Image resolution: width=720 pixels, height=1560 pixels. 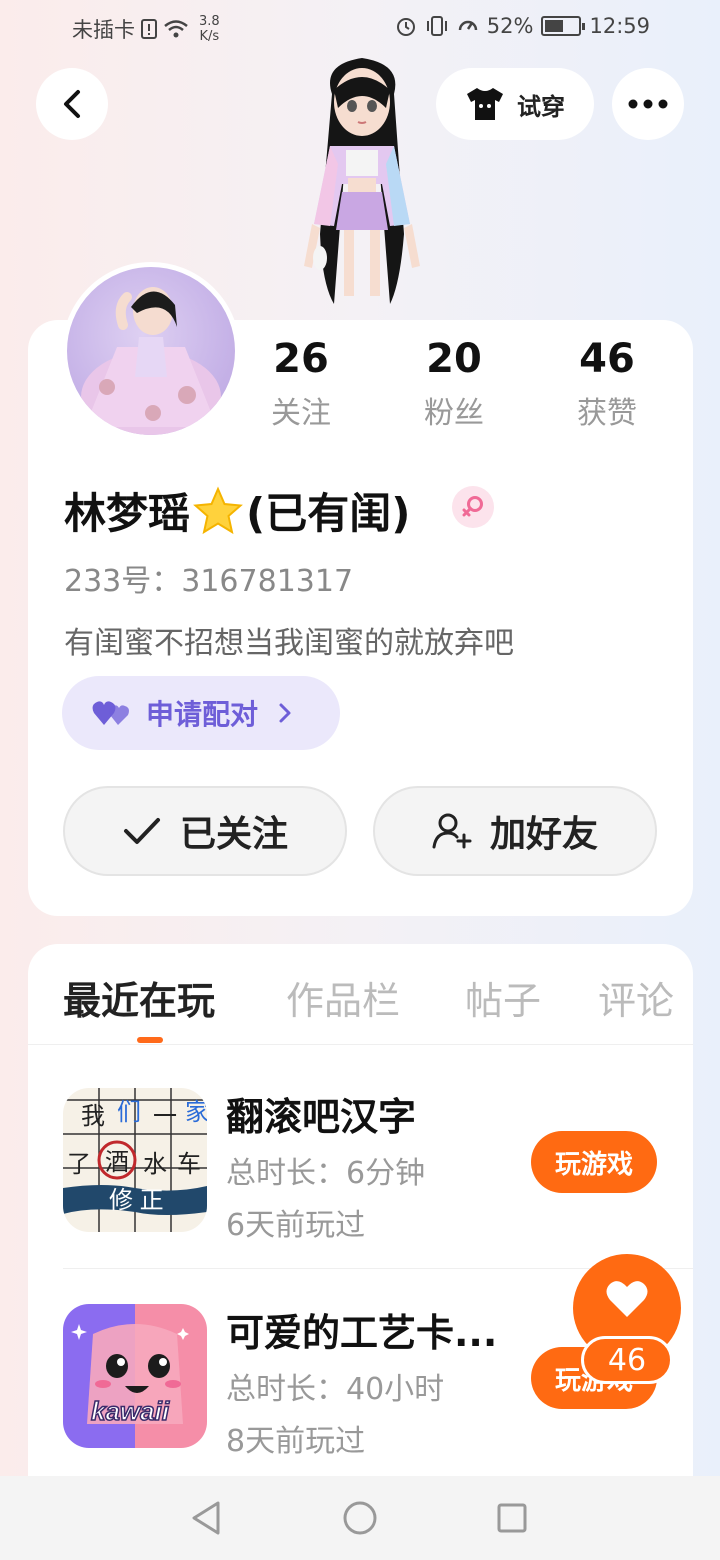 What do you see at coordinates (405, 27) in the screenshot?
I see `alarm-icon` at bounding box center [405, 27].